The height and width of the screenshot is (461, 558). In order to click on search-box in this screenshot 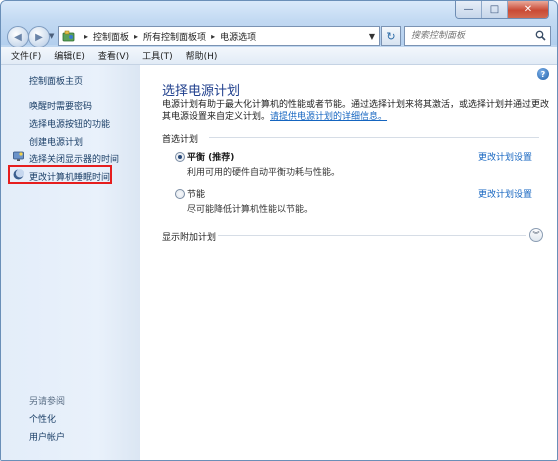, I will do `click(477, 36)`.